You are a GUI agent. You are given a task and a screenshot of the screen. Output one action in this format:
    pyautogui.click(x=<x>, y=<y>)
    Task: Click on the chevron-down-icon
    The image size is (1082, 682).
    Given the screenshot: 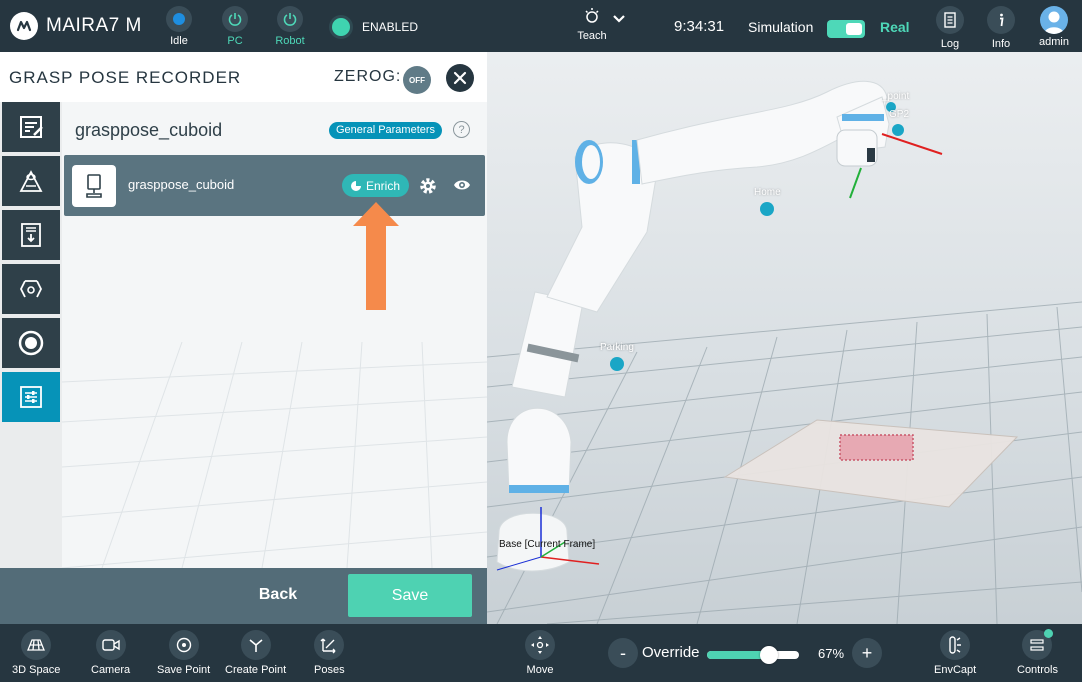 What is the action you would take?
    pyautogui.click(x=619, y=21)
    